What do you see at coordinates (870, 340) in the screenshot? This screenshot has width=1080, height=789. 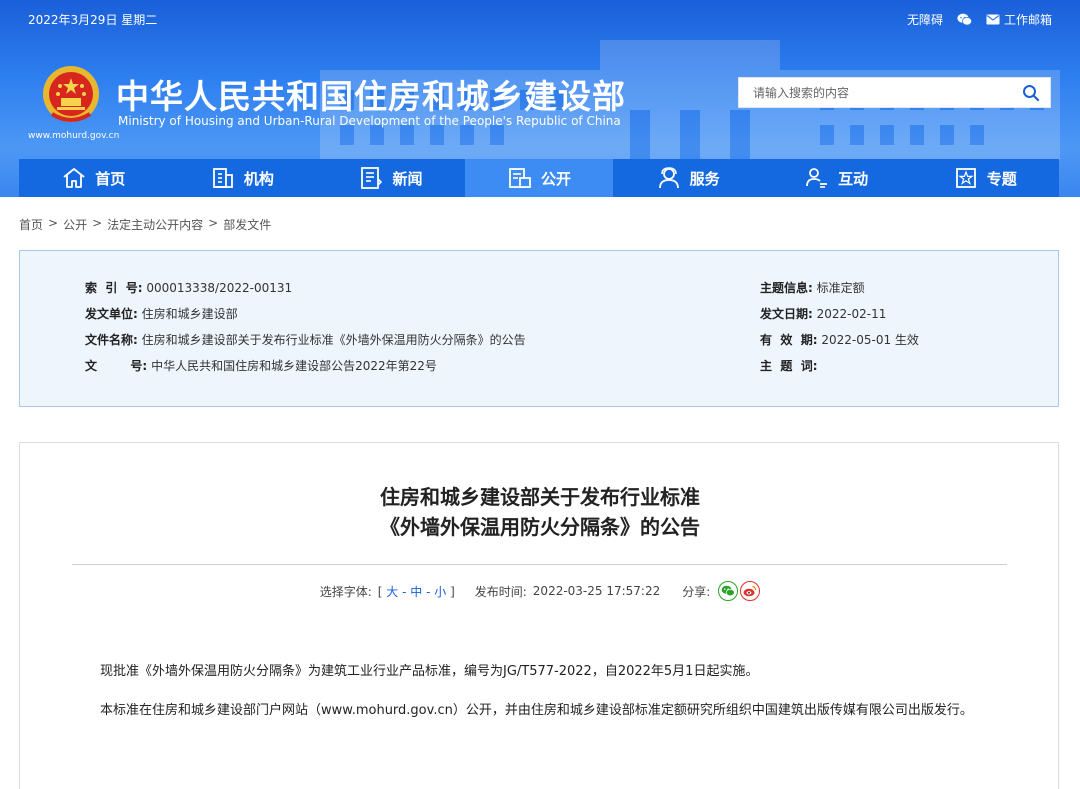 I see `validity-value: 2022-05-01 生效` at bounding box center [870, 340].